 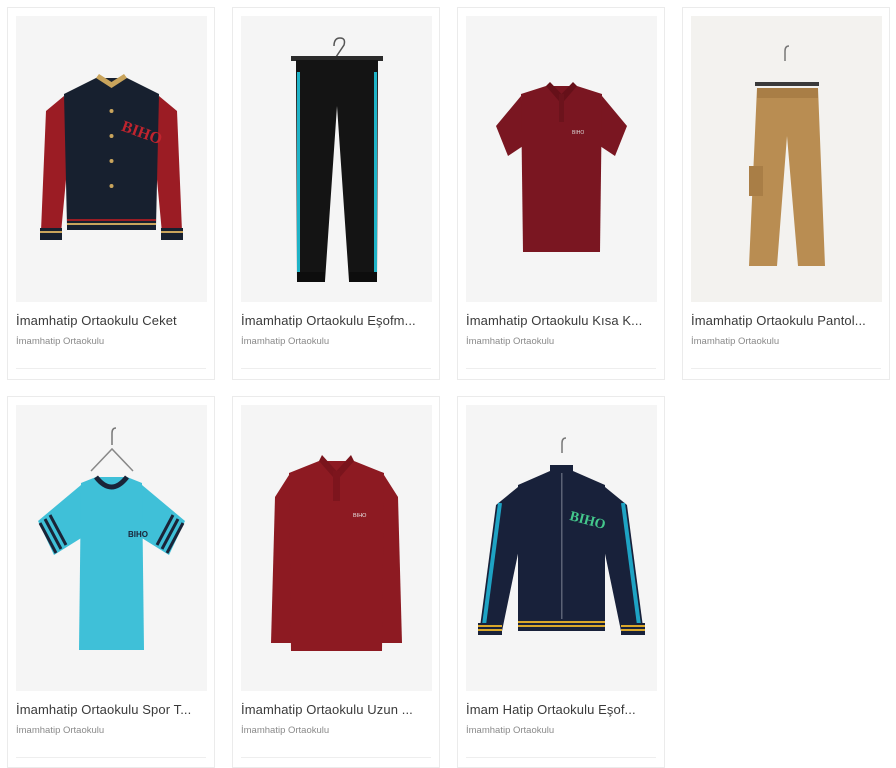 What do you see at coordinates (112, 320) in the screenshot?
I see `product-title: İmamhatip Ortaokulu Ceket` at bounding box center [112, 320].